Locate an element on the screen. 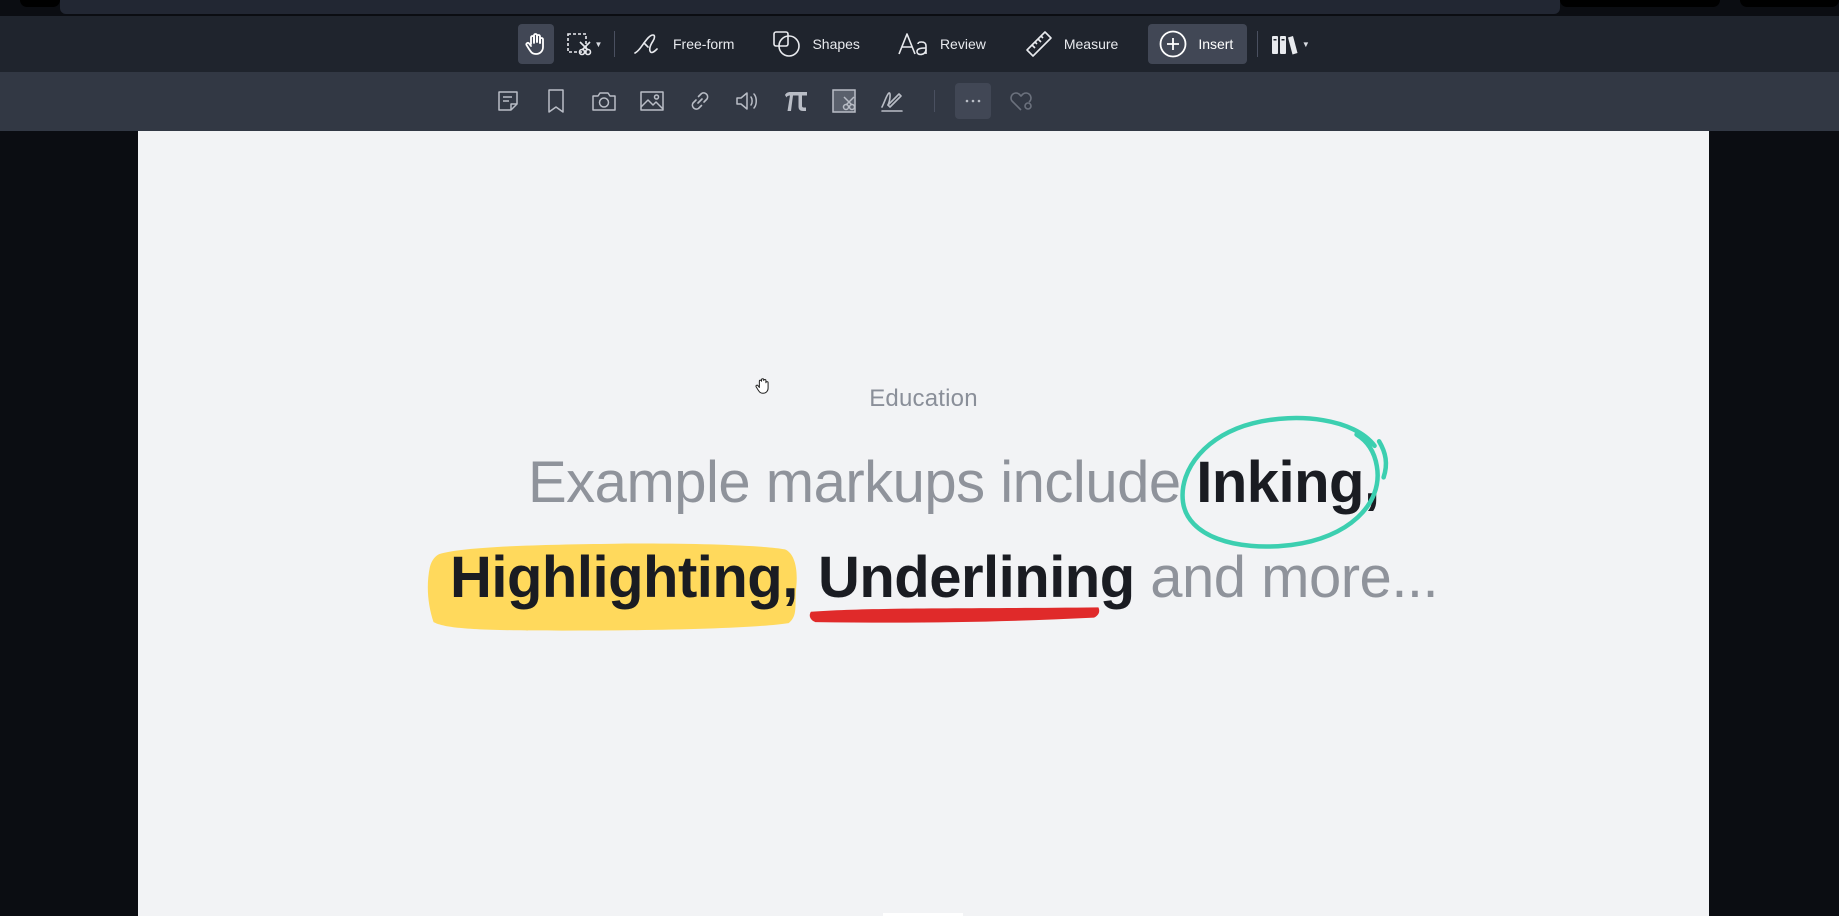 This screenshot has width=1839, height=916. signature-icon is located at coordinates (892, 102).